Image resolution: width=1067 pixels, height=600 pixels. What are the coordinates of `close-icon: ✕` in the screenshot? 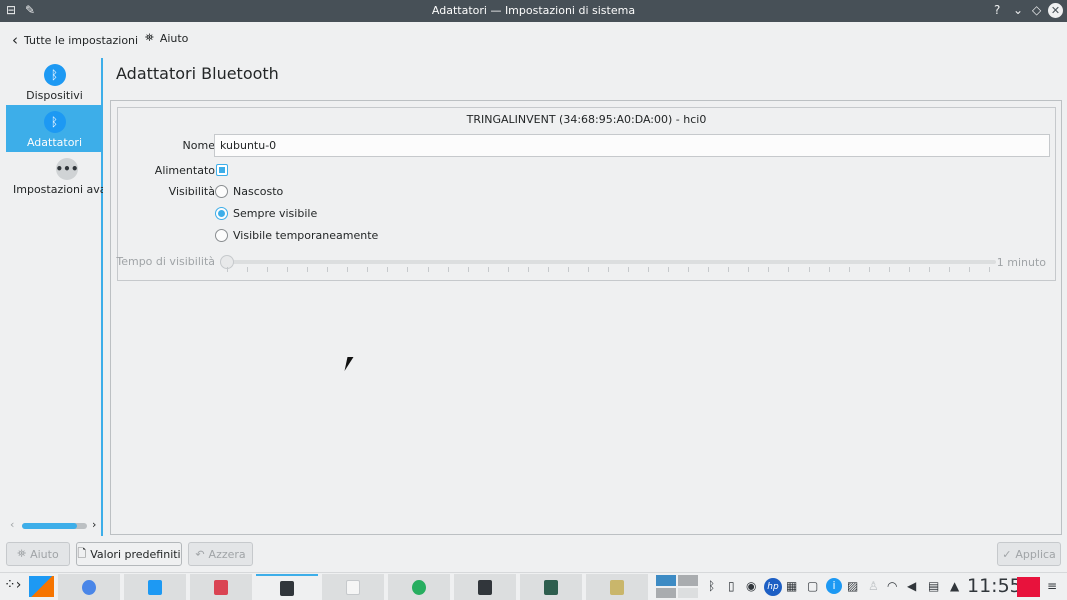 It's located at (1055, 10).